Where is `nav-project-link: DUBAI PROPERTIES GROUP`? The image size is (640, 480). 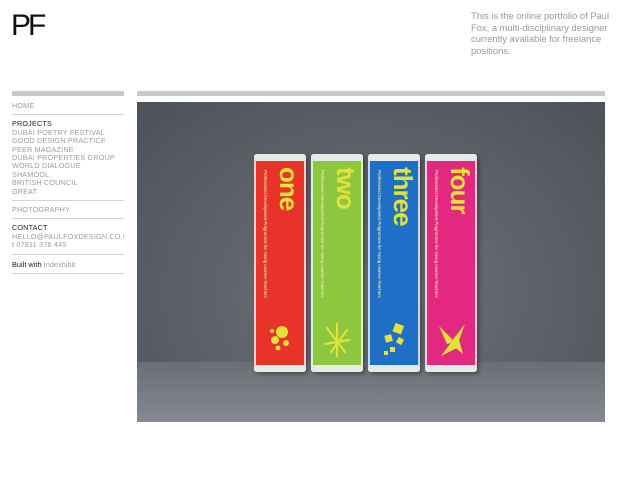 nav-project-link: DUBAI PROPERTIES GROUP is located at coordinates (68, 158).